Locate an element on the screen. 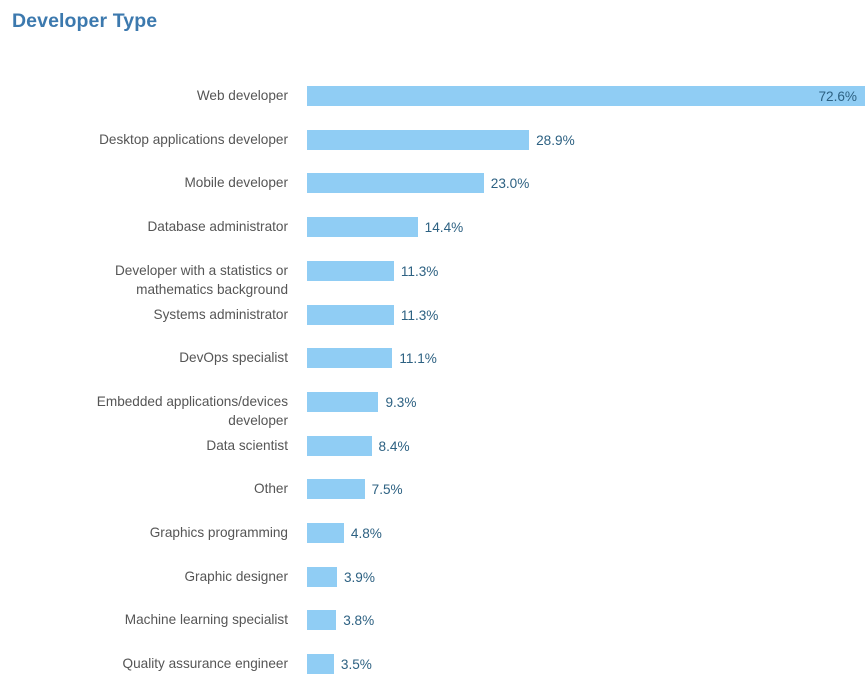 The image size is (865, 698). bar-value-label: 4.8% is located at coordinates (366, 533).